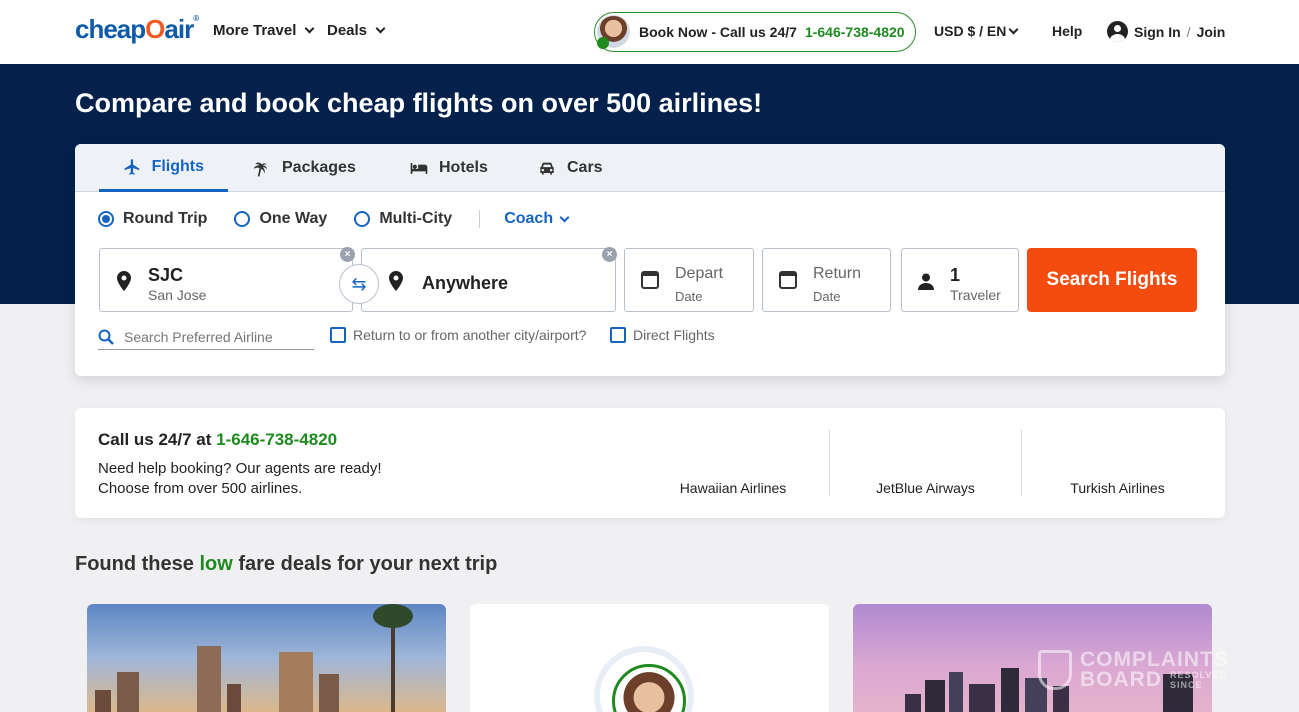  I want to click on swap-airports-button: ⇆, so click(359, 284).